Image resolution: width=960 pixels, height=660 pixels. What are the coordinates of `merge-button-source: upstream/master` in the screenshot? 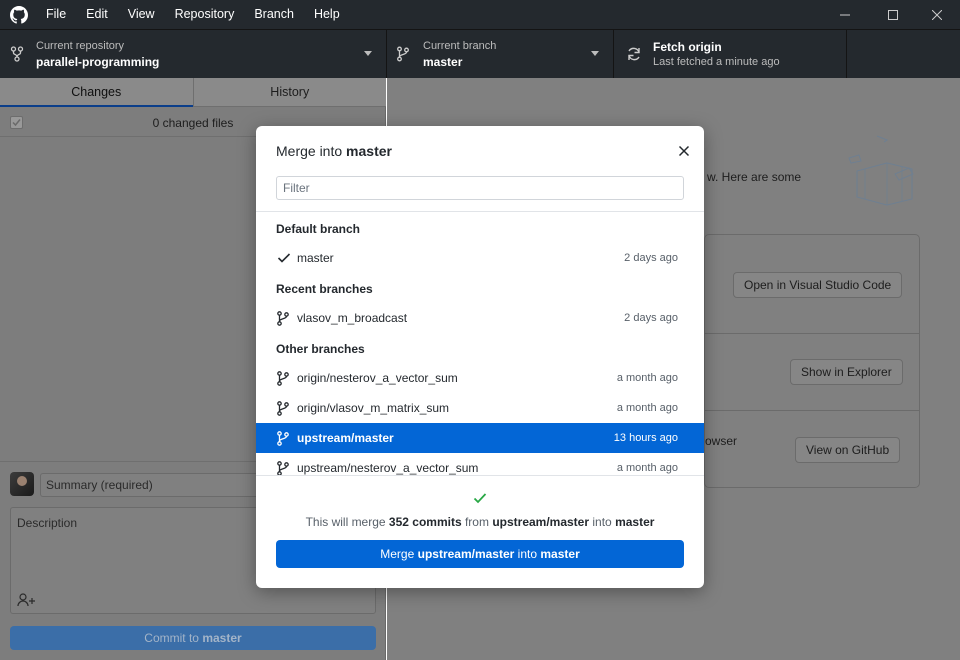 It's located at (466, 554).